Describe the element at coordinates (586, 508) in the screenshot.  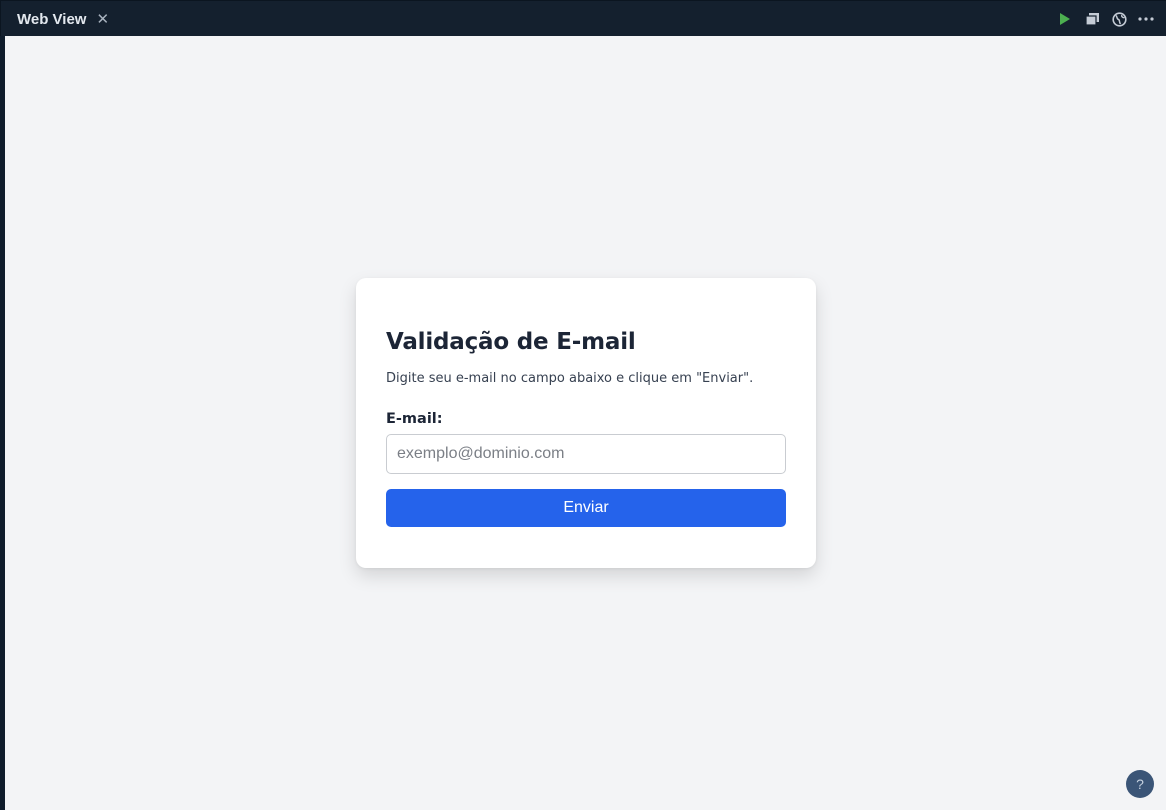
I see `submit-button: Enviar` at that location.